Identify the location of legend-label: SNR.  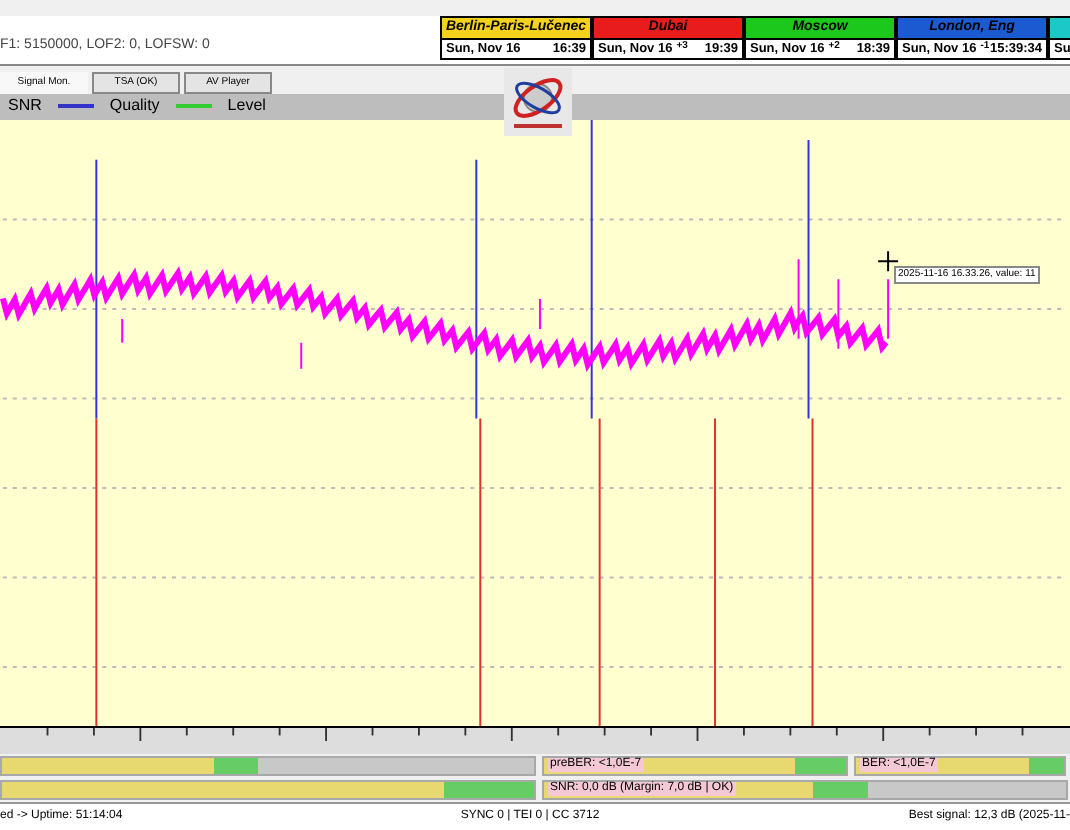
(25, 106).